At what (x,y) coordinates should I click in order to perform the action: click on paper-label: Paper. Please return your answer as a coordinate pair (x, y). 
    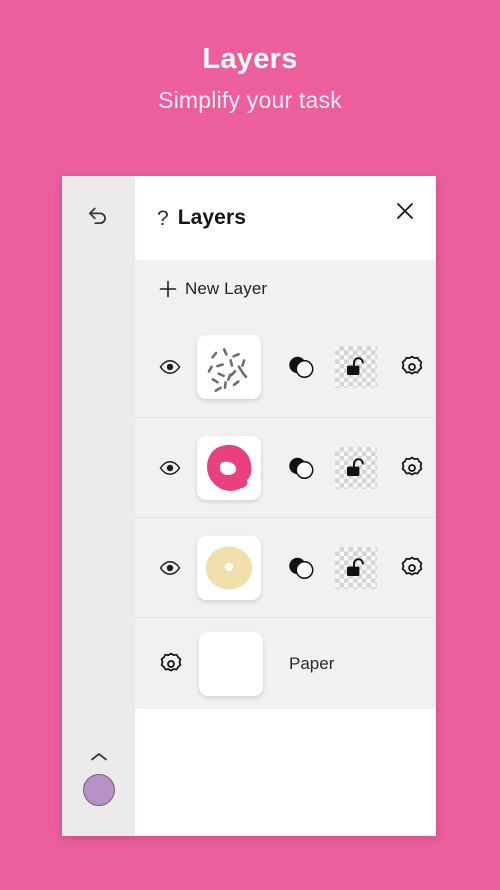
    Looking at the image, I should click on (312, 663).